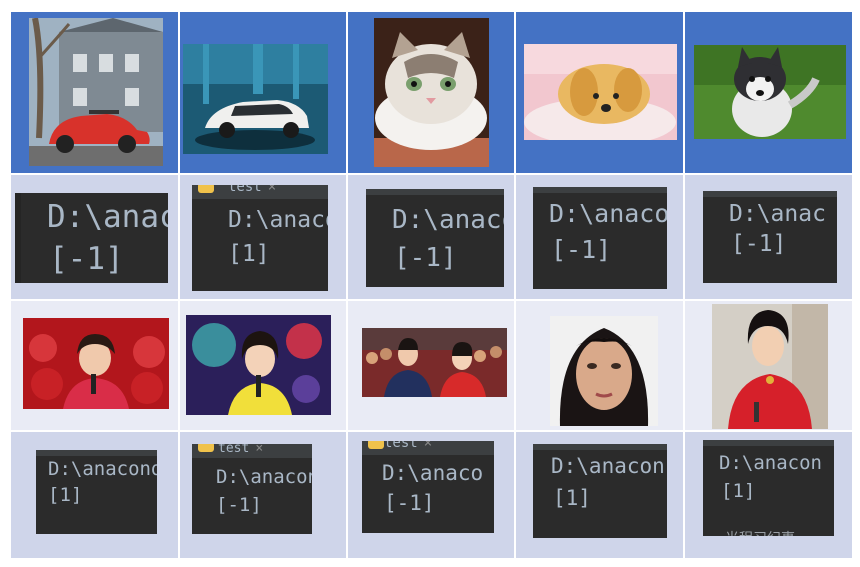 This screenshot has height=567, width=860. Describe the element at coordinates (255, 99) in the screenshot. I see `white-electric-car-photo` at that location.